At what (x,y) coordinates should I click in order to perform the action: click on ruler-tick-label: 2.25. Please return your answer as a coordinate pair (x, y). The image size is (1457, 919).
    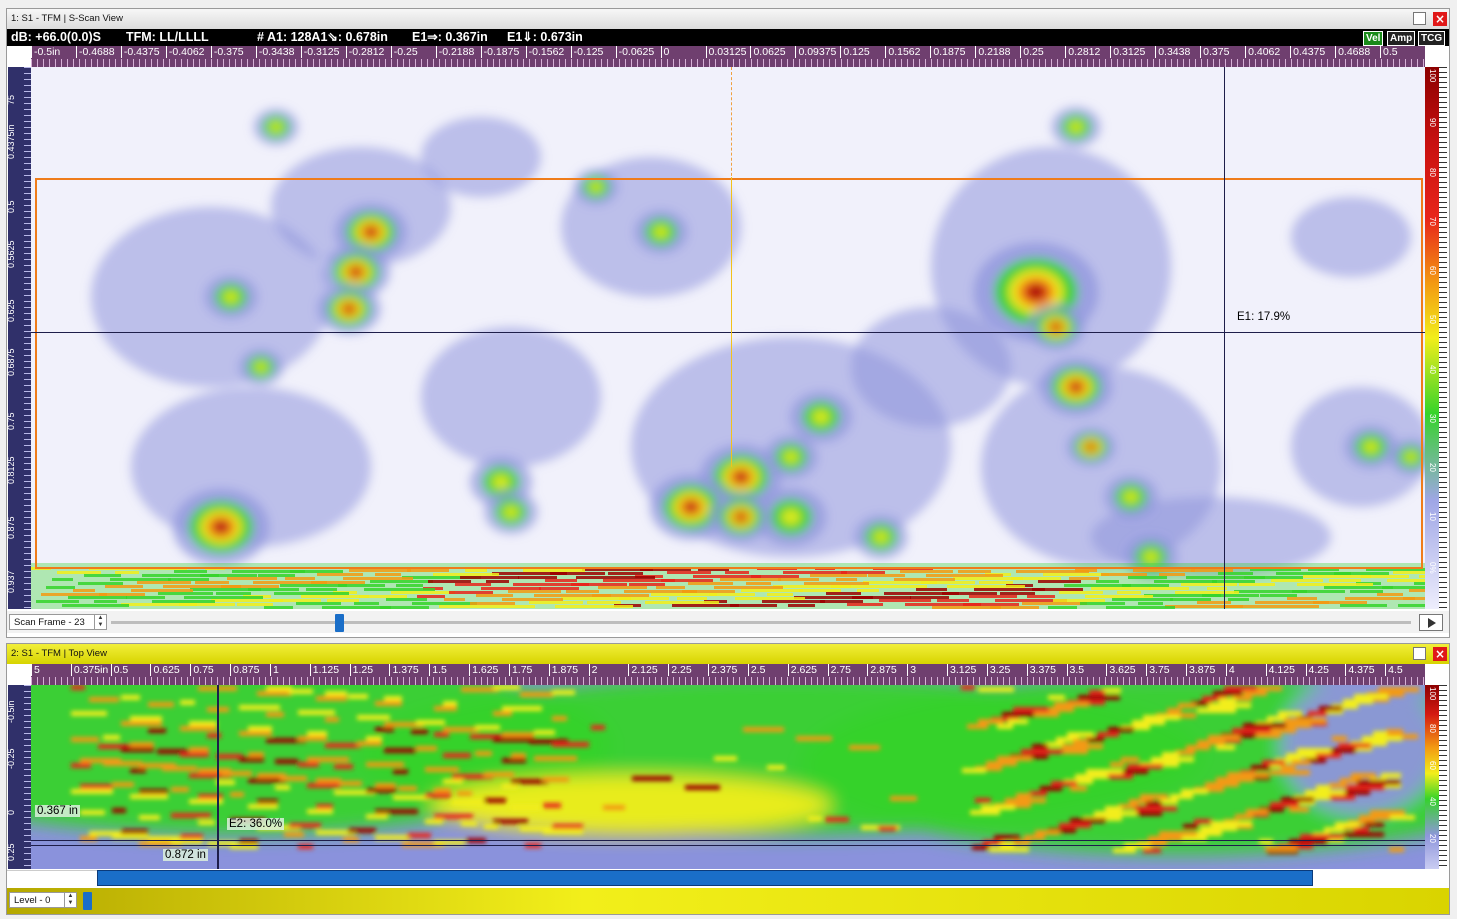
    Looking at the image, I should click on (680, 670).